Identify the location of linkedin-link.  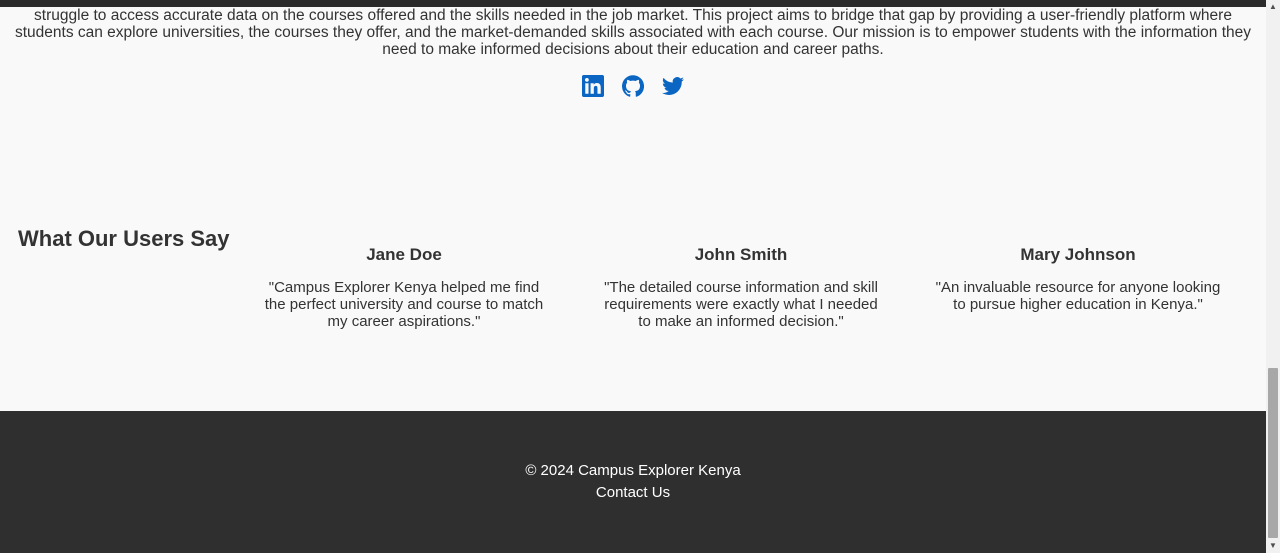
(593, 86).